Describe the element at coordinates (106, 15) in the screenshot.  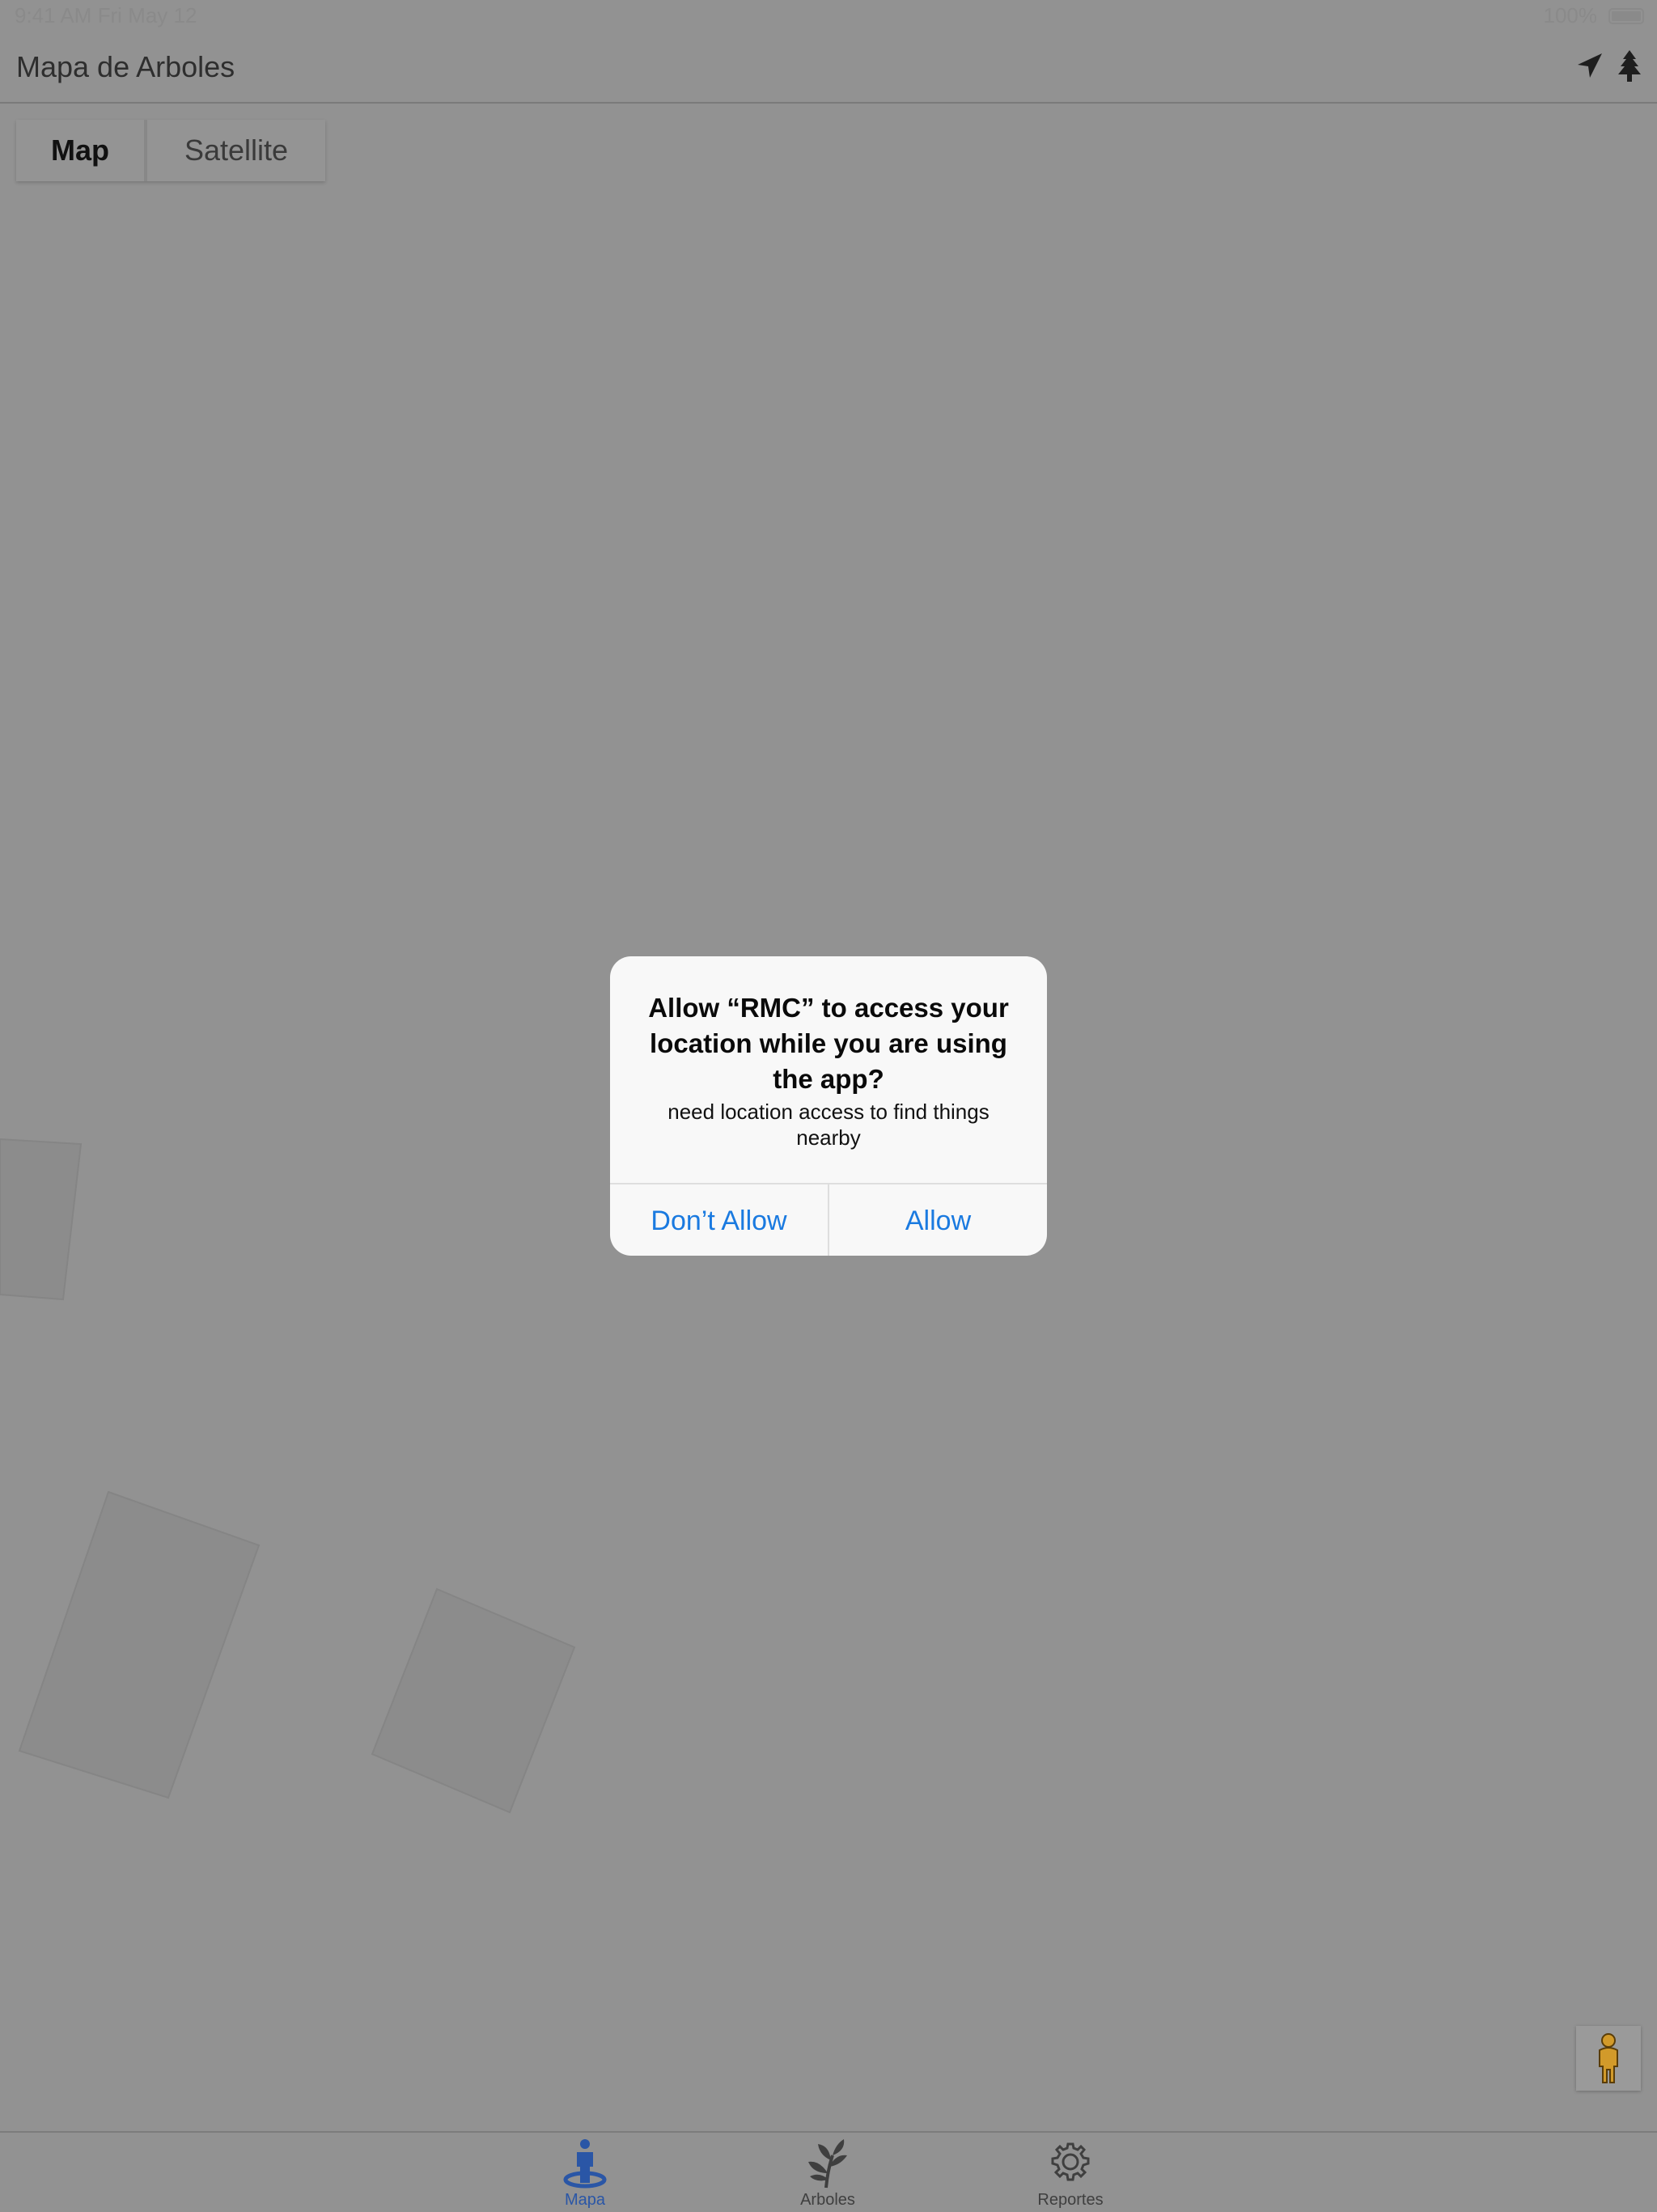
I see `status-time: 9:41 AM Fri May 12` at that location.